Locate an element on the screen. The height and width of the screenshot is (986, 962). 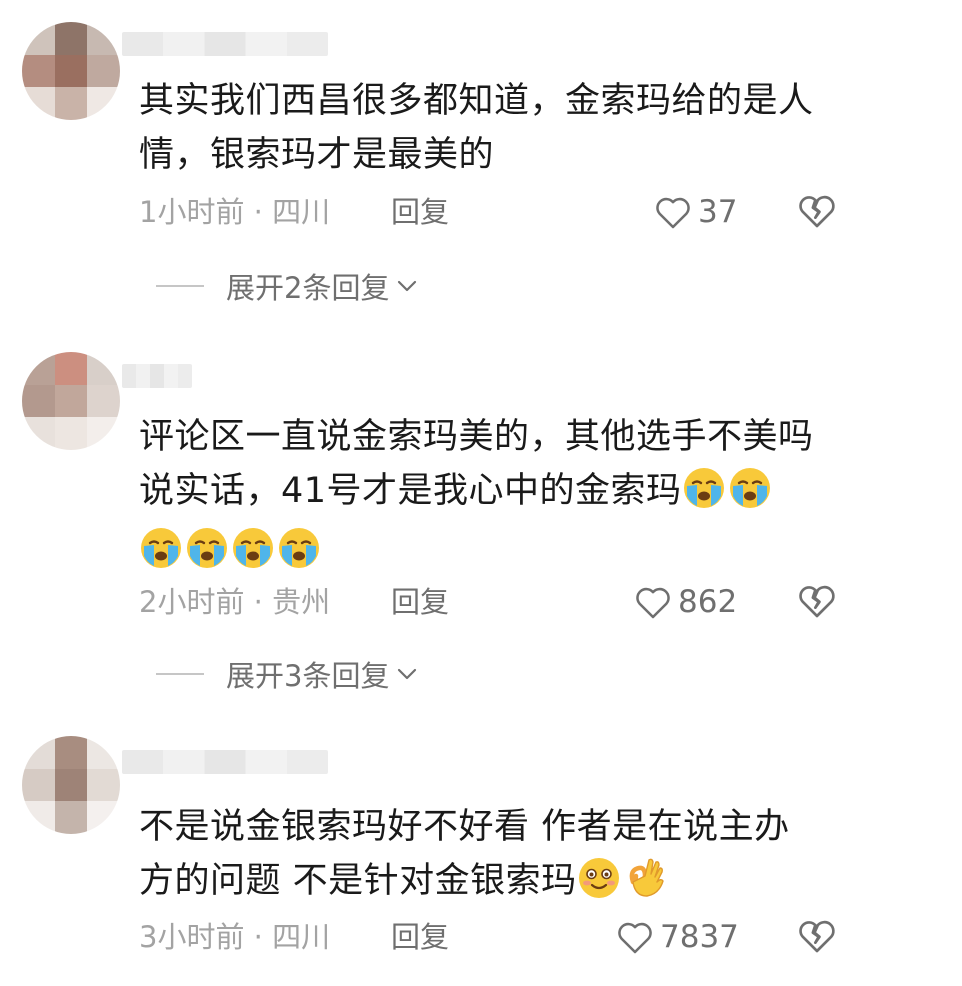
comment-time-location: 3小时前 · 四川 is located at coordinates (235, 937).